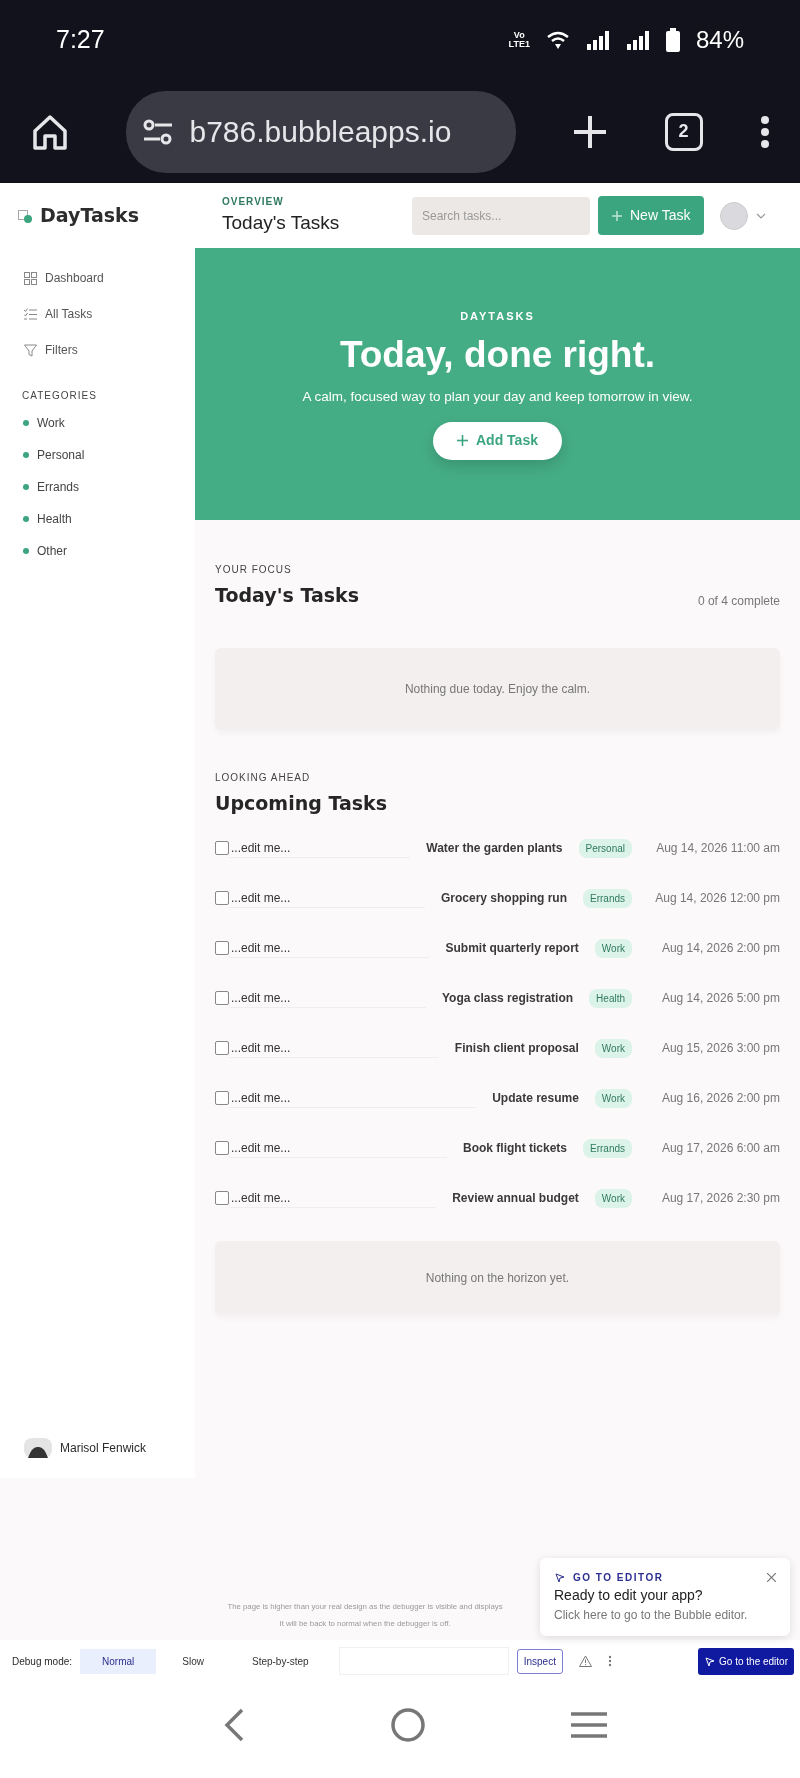  I want to click on sidebar-nav-item: All Tasks, so click(58, 314).